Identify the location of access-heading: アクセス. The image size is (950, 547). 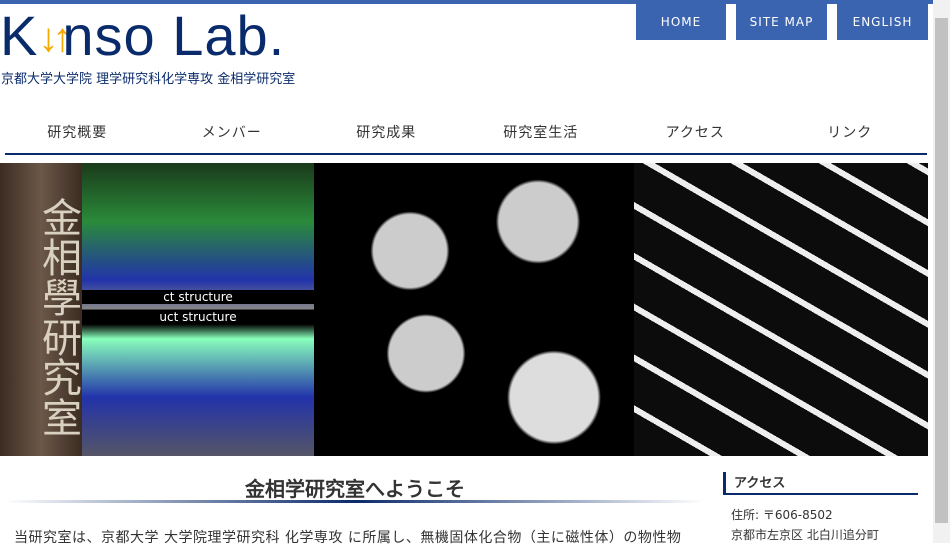
(820, 483).